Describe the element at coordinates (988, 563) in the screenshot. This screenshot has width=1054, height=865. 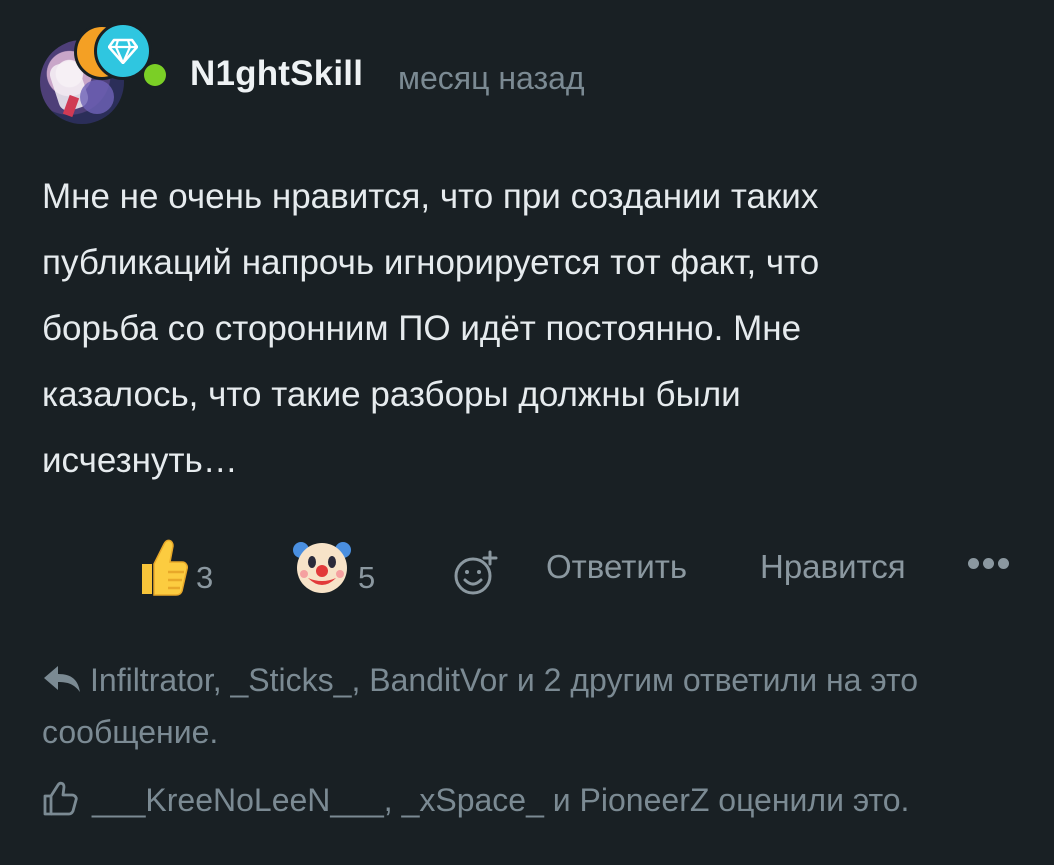
I see `more-options-button` at that location.